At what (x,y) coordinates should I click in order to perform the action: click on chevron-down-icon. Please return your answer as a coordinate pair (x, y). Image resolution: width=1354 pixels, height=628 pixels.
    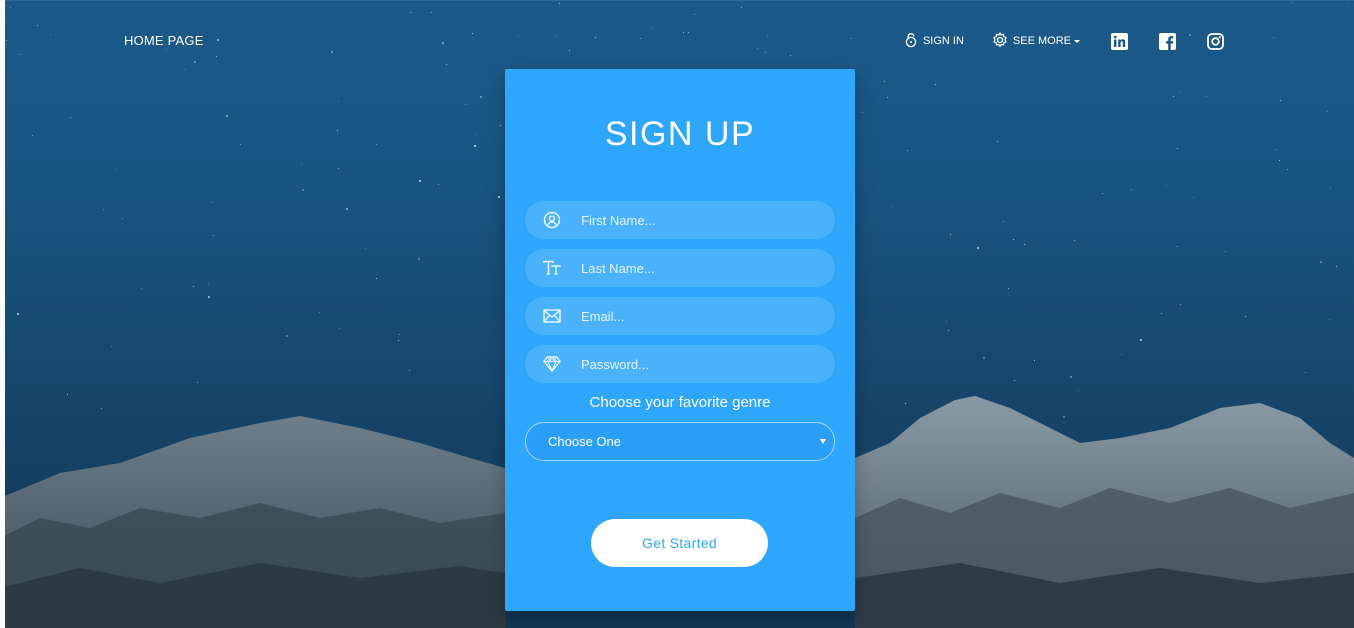
    Looking at the image, I should click on (823, 441).